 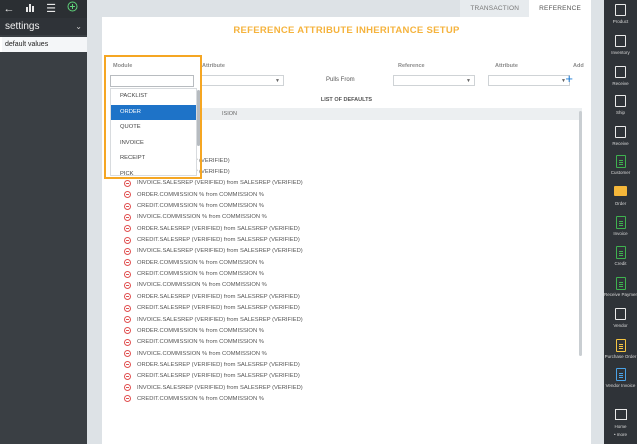 I want to click on reference-select: ▼, so click(x=434, y=80).